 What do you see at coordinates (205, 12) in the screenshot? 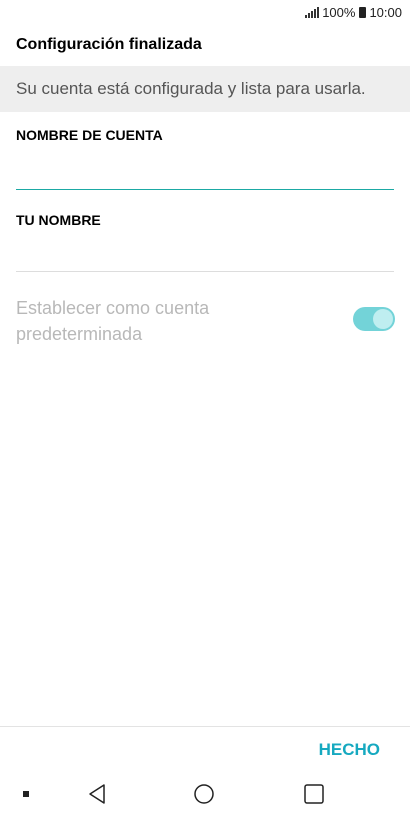
I see `status-bar: 100% 10:00` at bounding box center [205, 12].